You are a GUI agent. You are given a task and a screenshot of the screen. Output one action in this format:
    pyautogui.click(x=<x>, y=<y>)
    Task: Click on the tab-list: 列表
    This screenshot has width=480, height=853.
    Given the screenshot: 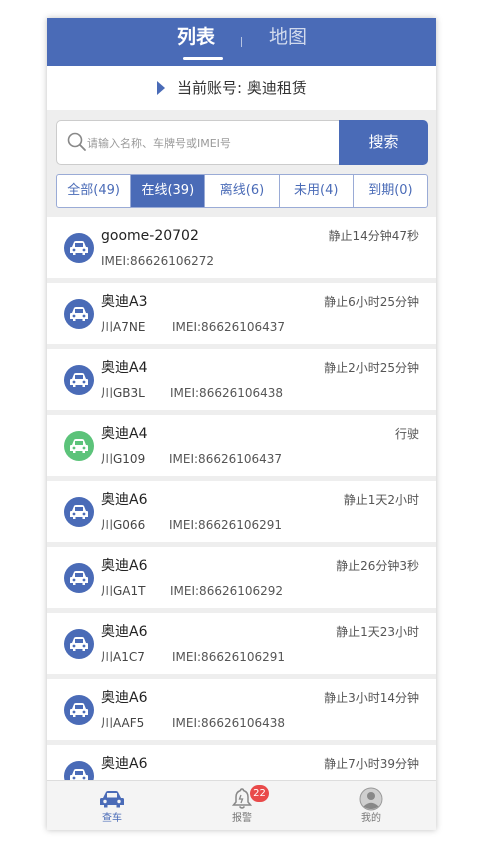 What is the action you would take?
    pyautogui.click(x=196, y=37)
    